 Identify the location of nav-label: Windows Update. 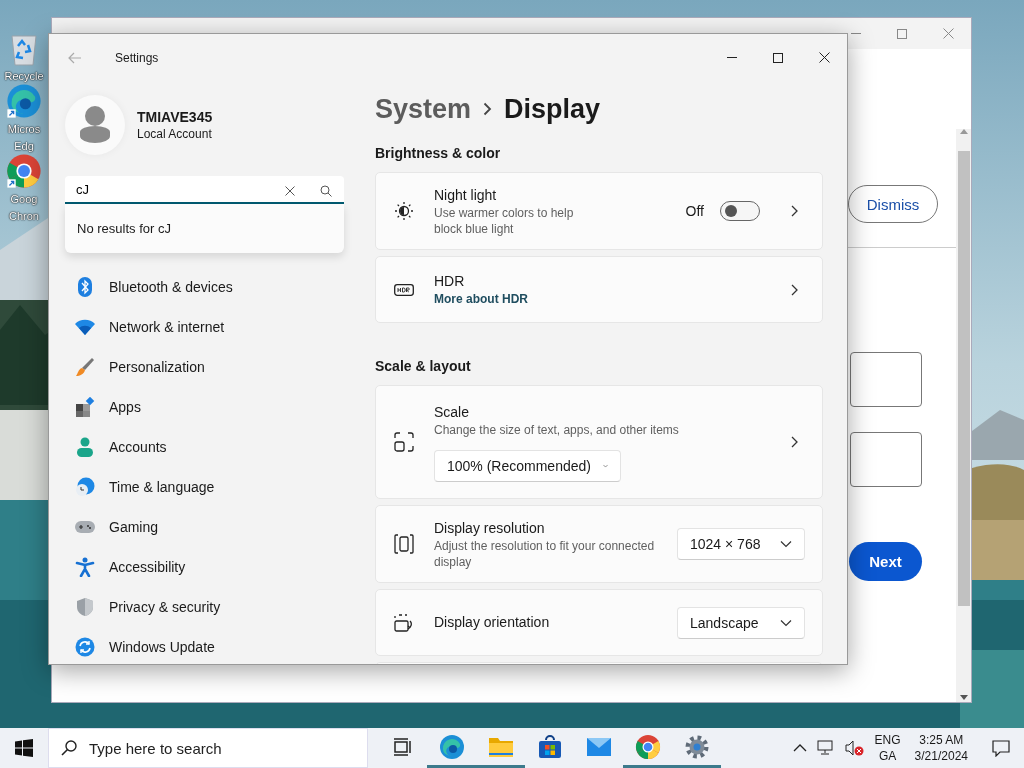
(162, 647).